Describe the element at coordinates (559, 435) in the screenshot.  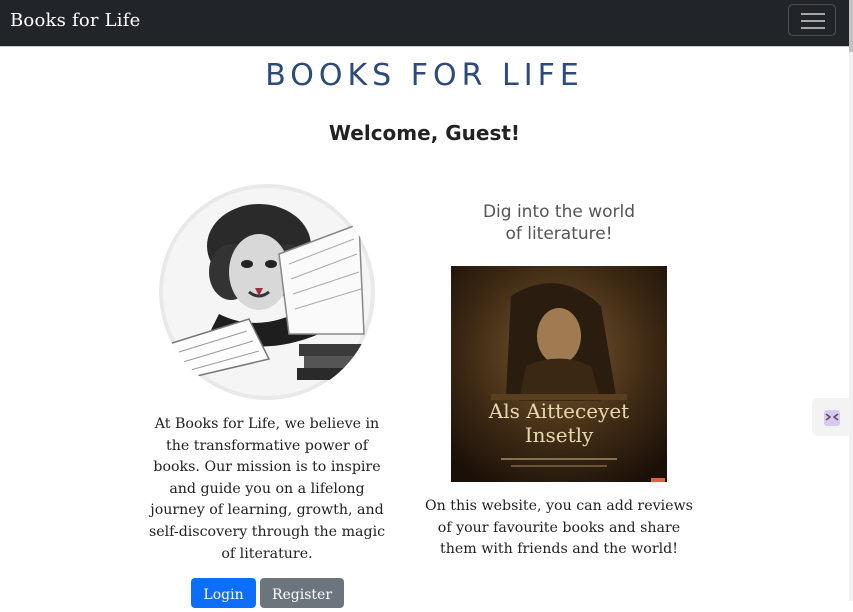
I see `book-cover-title-2: Insetly` at that location.